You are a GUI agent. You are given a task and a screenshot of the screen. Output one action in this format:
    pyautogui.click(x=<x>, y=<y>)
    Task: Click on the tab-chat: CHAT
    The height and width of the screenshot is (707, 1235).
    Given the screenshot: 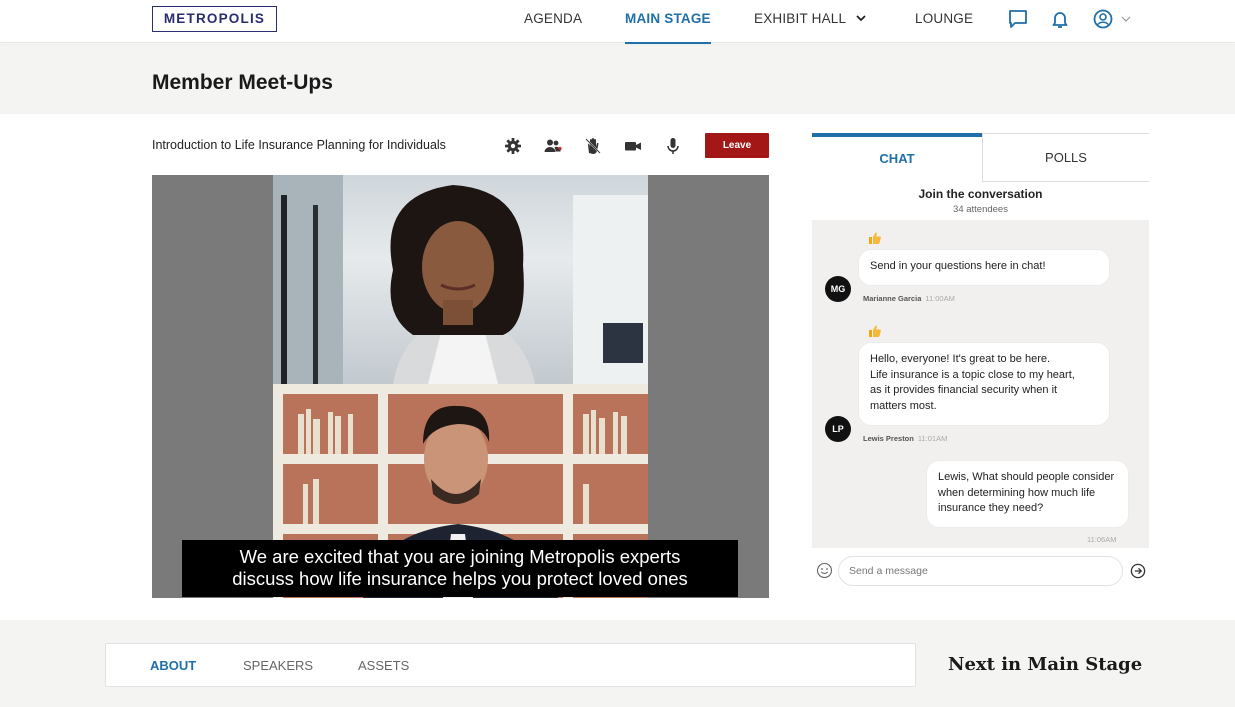 What is the action you would take?
    pyautogui.click(x=897, y=157)
    